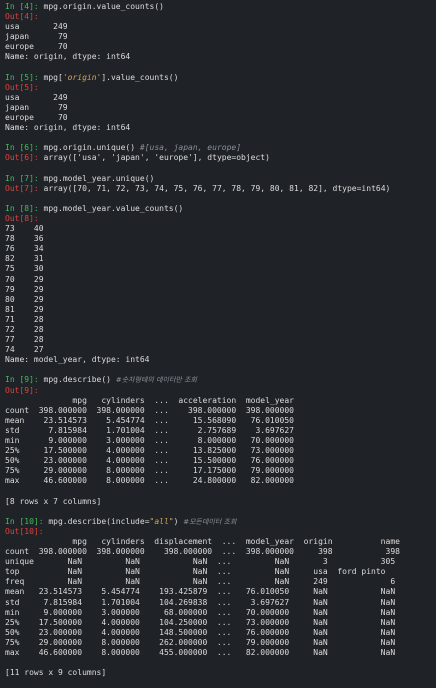  What do you see at coordinates (190, 148) in the screenshot?
I see `code-token: #[usa, japan, europe]` at bounding box center [190, 148].